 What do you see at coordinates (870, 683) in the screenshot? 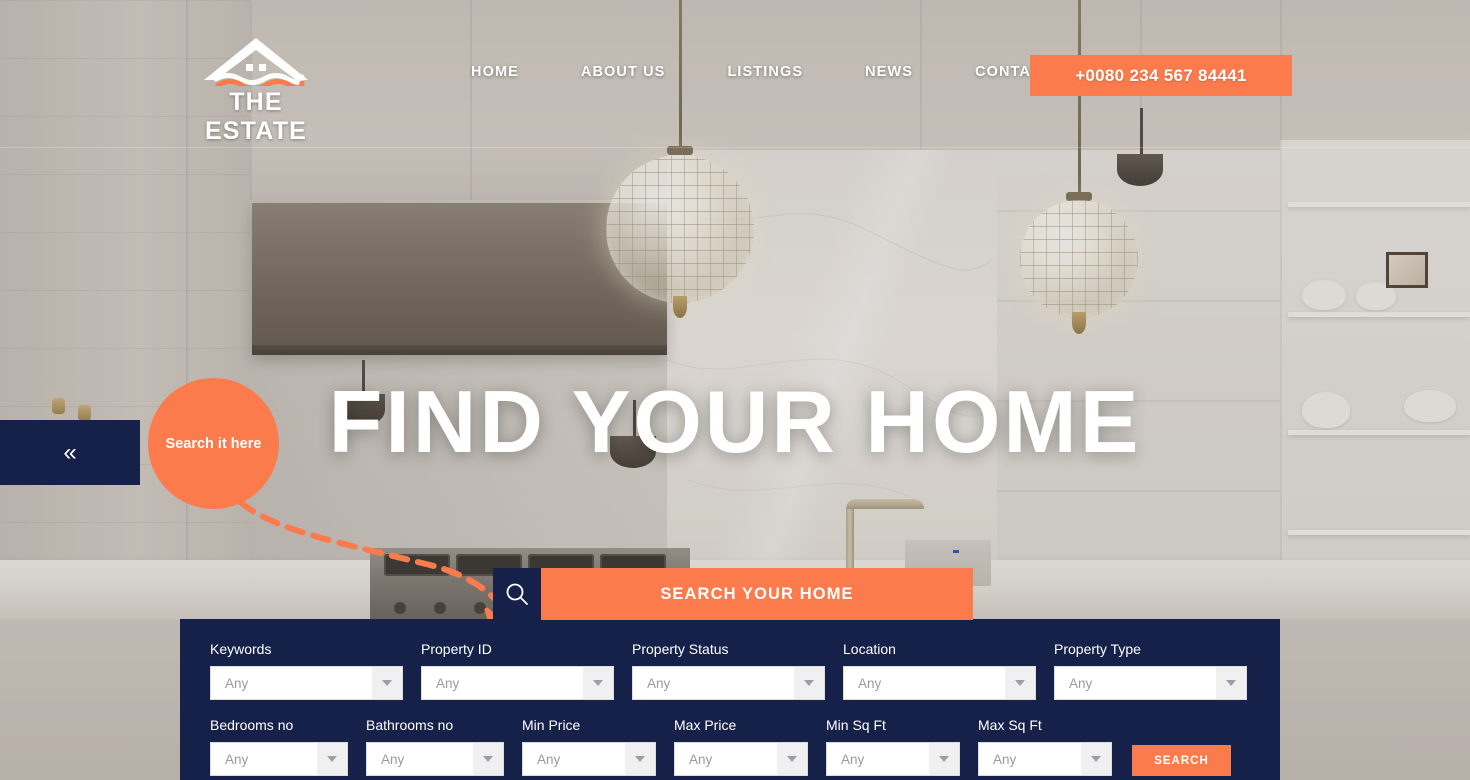
I see `select-location-value: Any` at bounding box center [870, 683].